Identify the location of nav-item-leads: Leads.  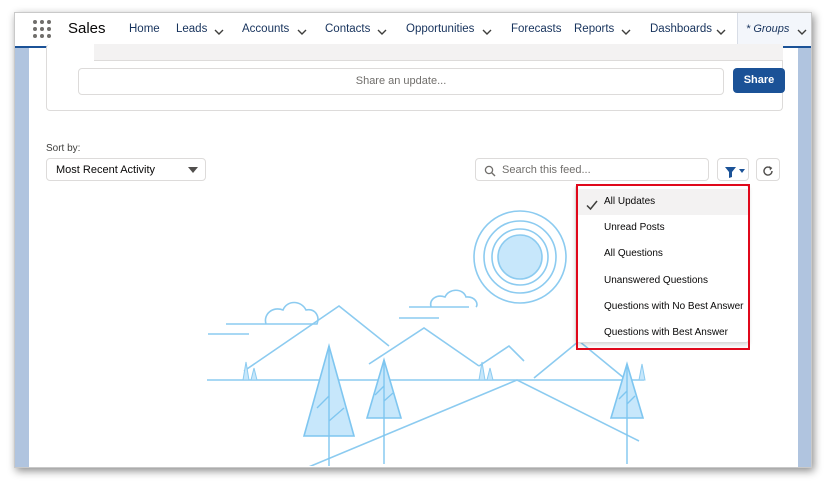
(191, 29).